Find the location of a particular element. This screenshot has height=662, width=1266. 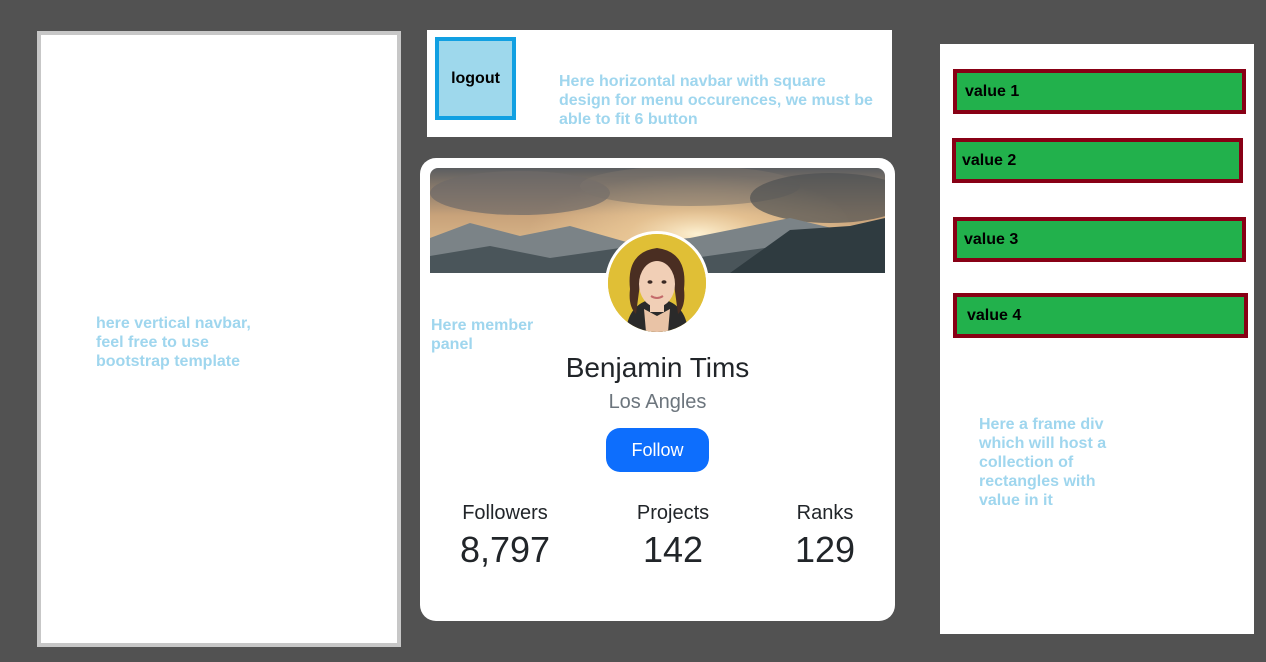

value-rectangle: value 3 is located at coordinates (1099, 239).